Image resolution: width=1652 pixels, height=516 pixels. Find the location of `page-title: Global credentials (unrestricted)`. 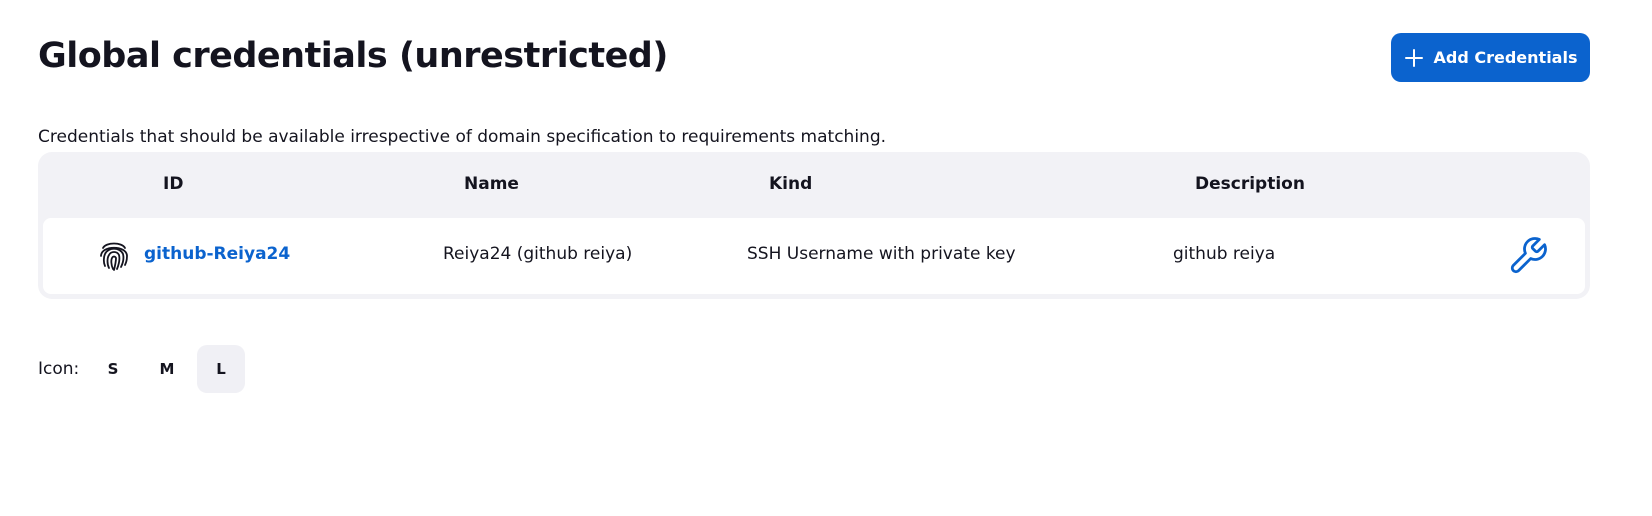

page-title: Global credentials (unrestricted) is located at coordinates (353, 56).